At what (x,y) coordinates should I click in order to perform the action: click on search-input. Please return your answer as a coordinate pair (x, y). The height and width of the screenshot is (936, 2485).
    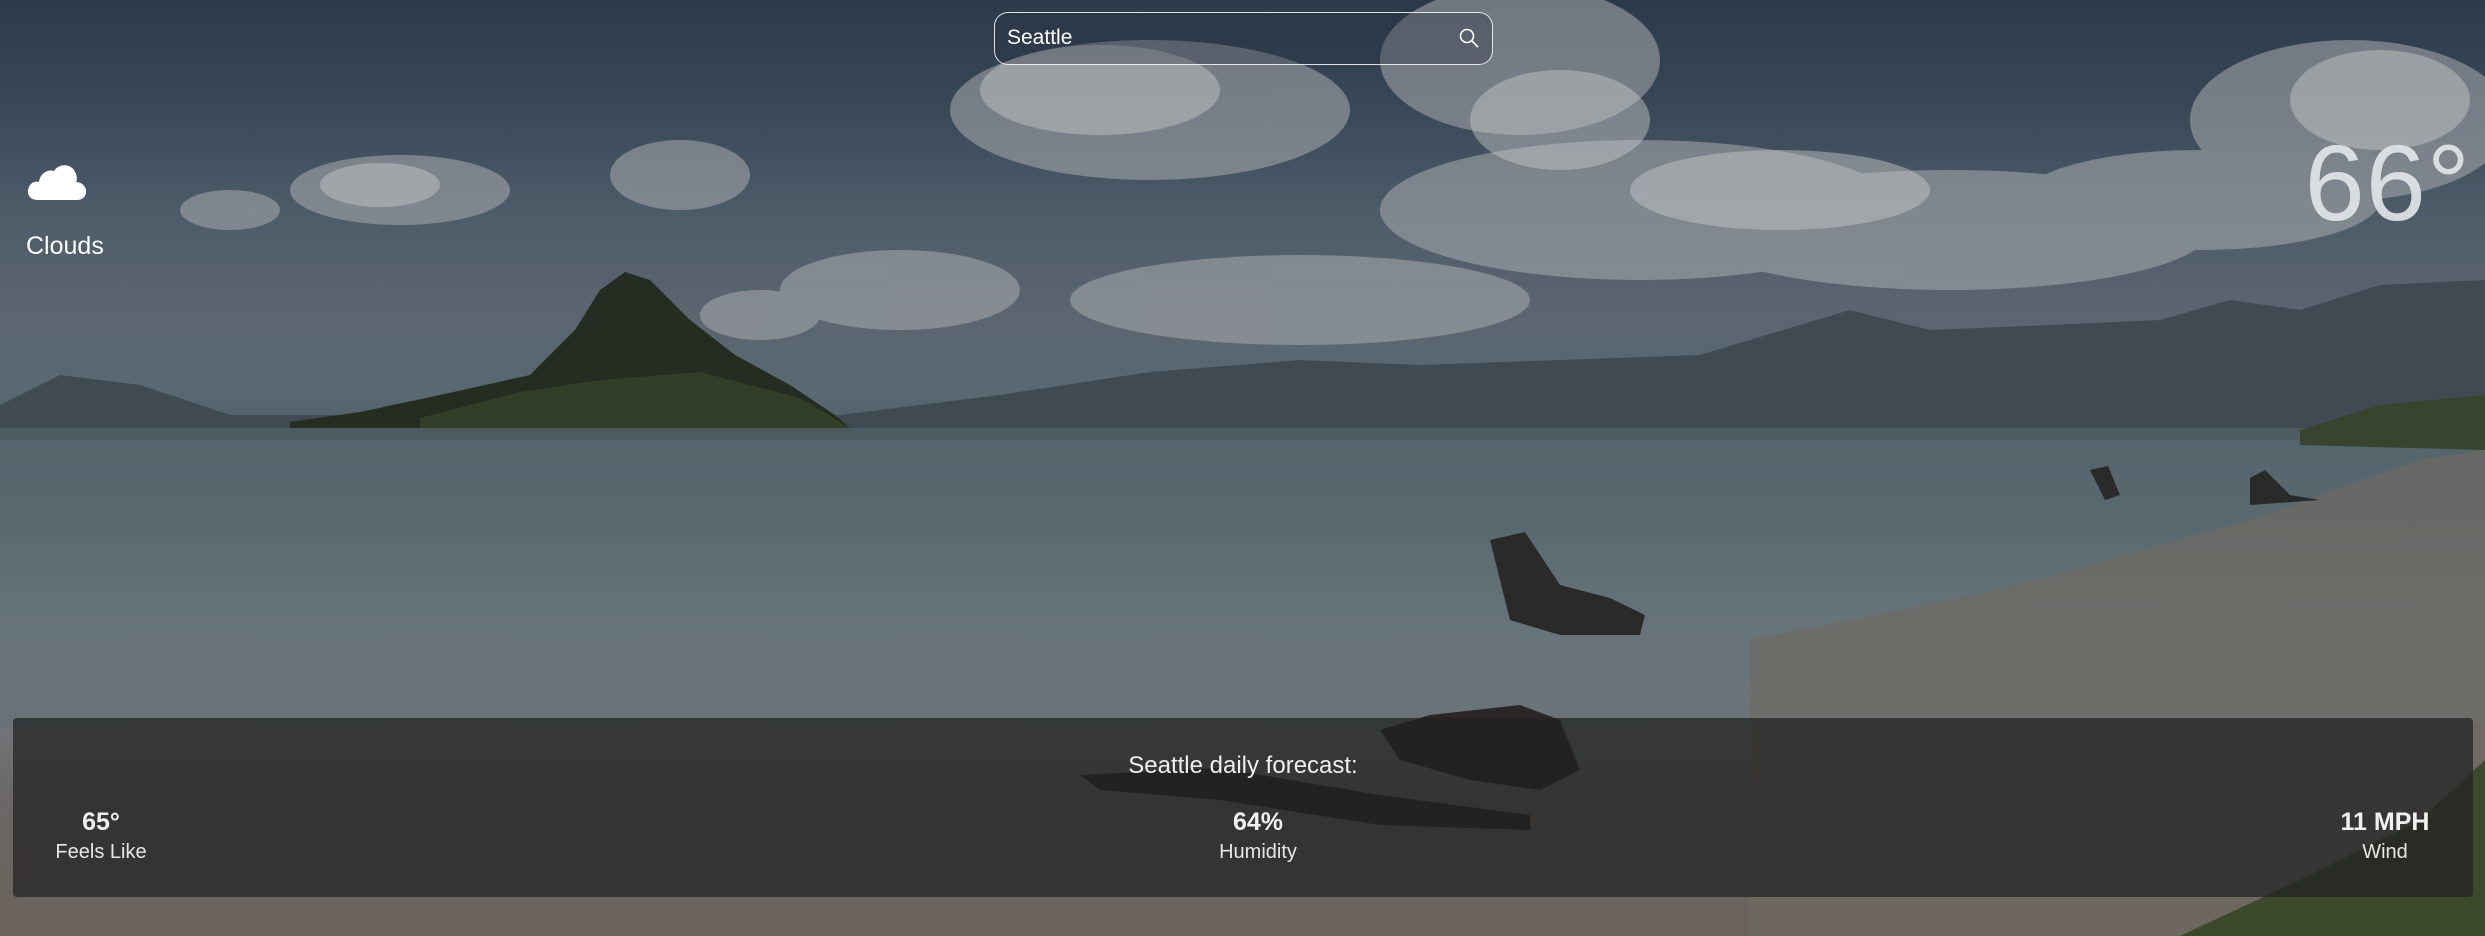
    Looking at the image, I should click on (1227, 38).